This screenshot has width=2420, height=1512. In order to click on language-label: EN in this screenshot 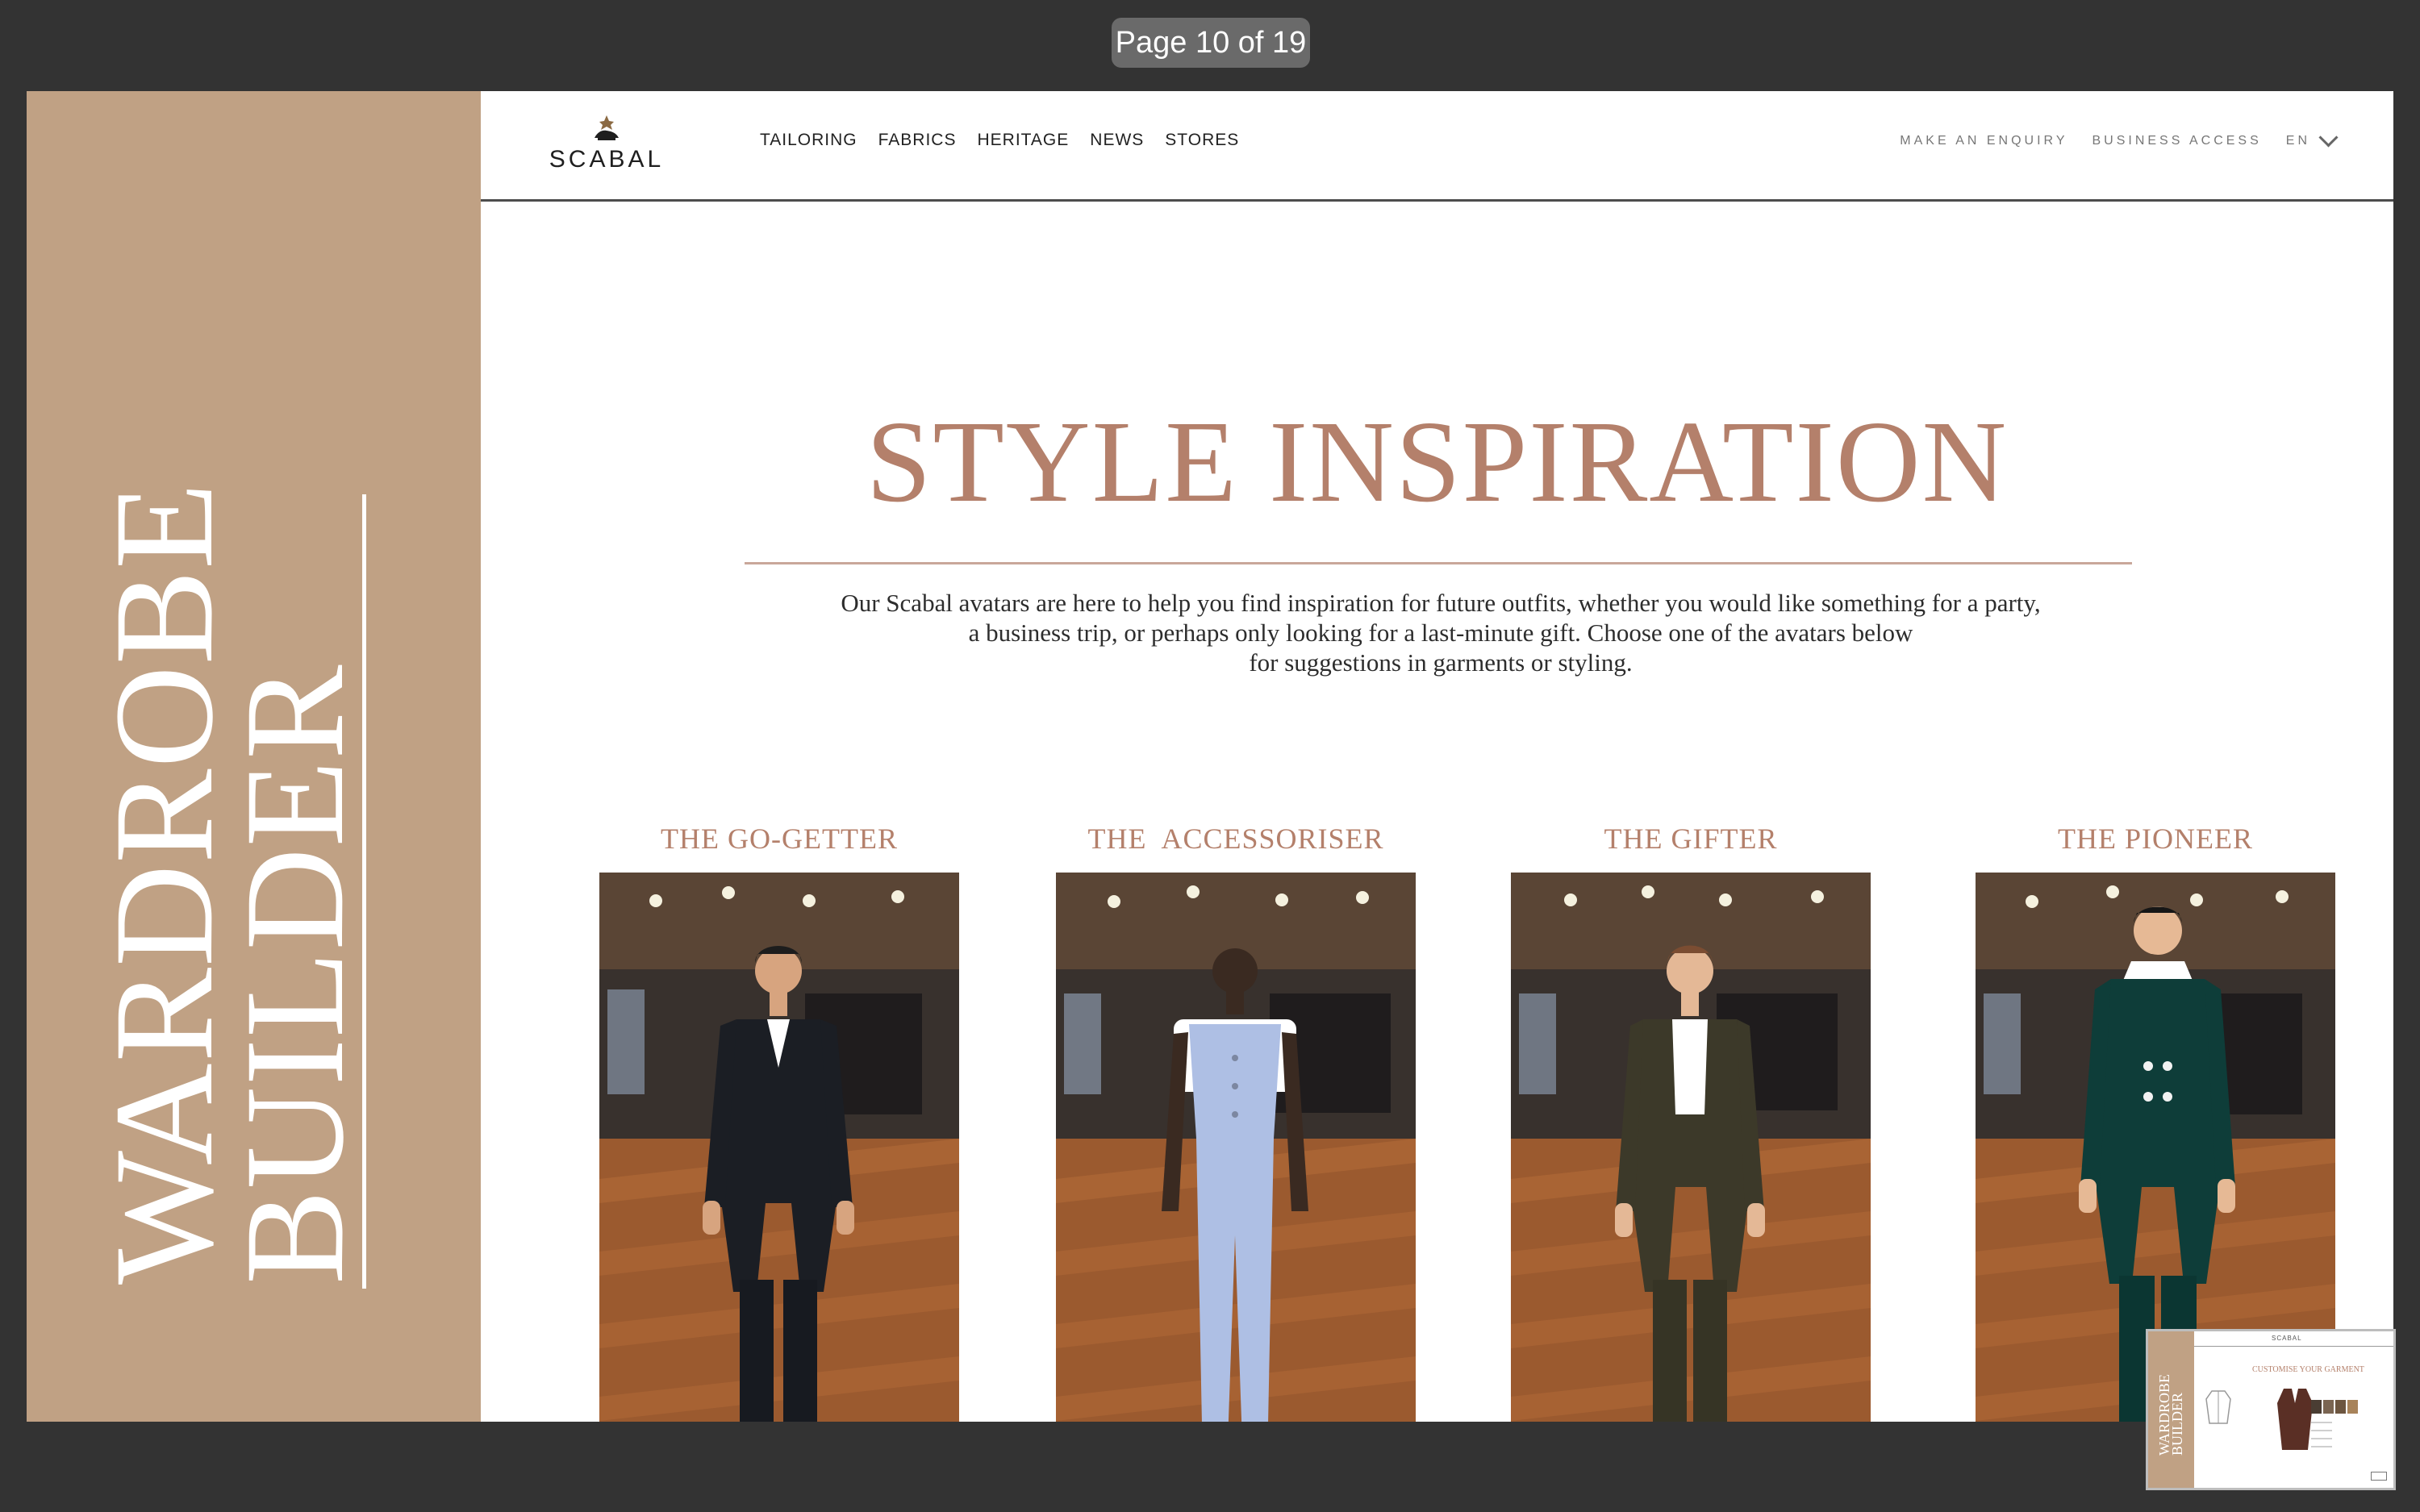, I will do `click(2298, 141)`.